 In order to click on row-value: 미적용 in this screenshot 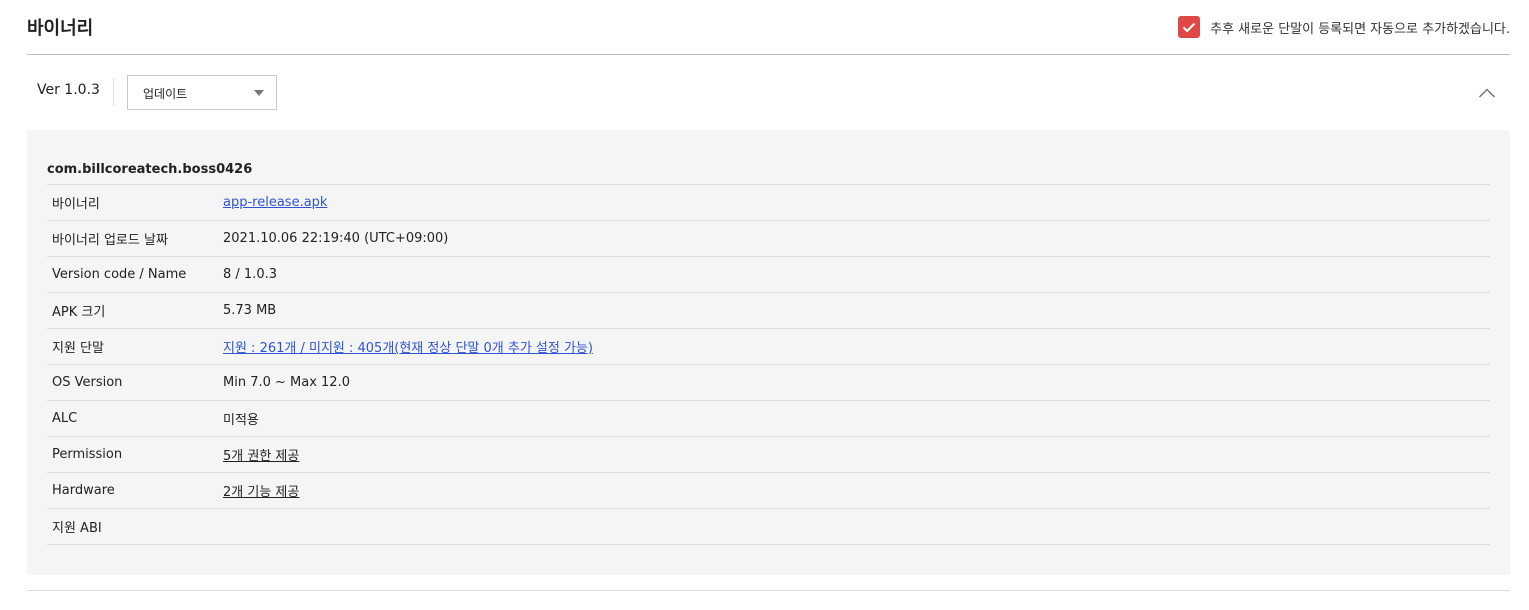, I will do `click(241, 420)`.